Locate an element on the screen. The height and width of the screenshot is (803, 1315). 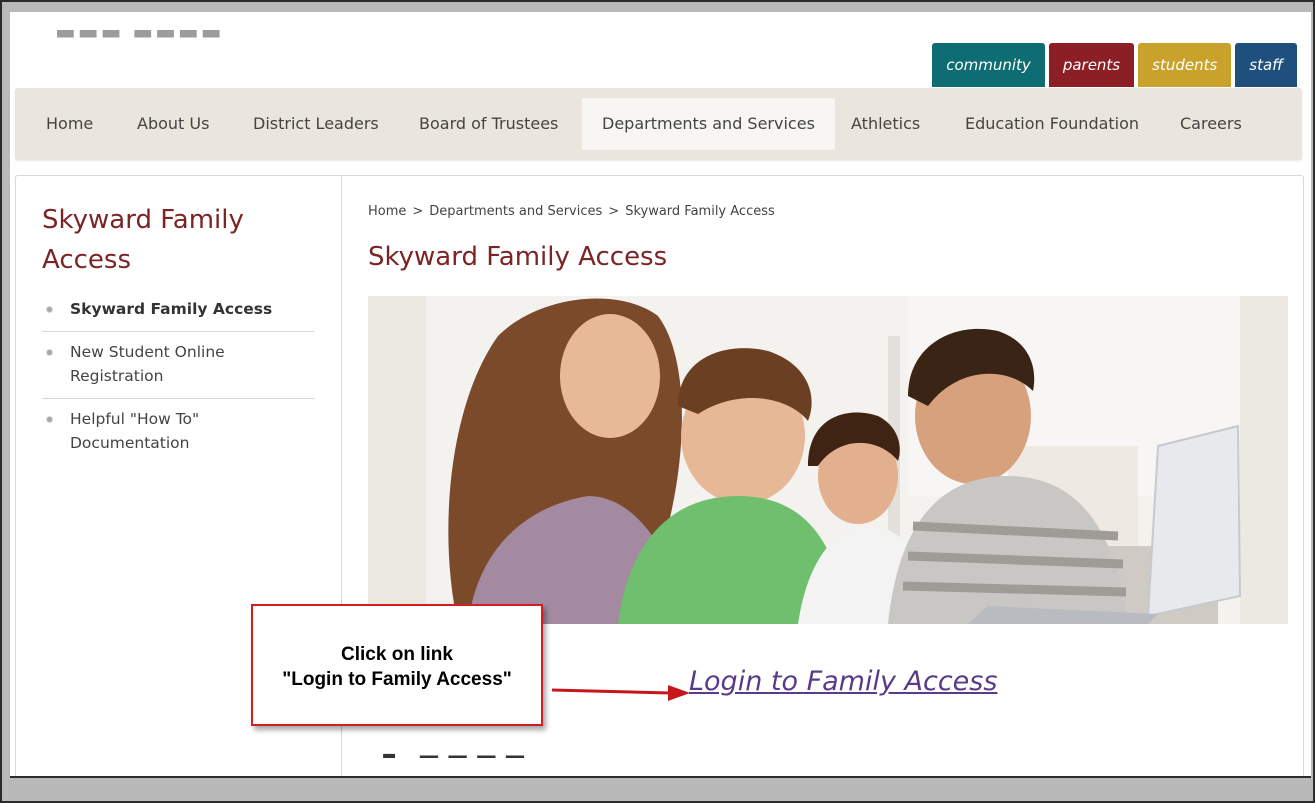
breadcrumb-home: Home is located at coordinates (387, 211).